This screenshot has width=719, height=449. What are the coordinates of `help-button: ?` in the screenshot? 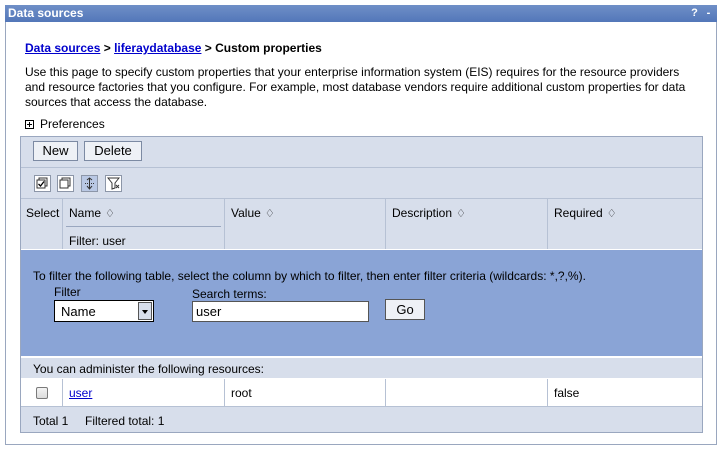 It's located at (694, 13).